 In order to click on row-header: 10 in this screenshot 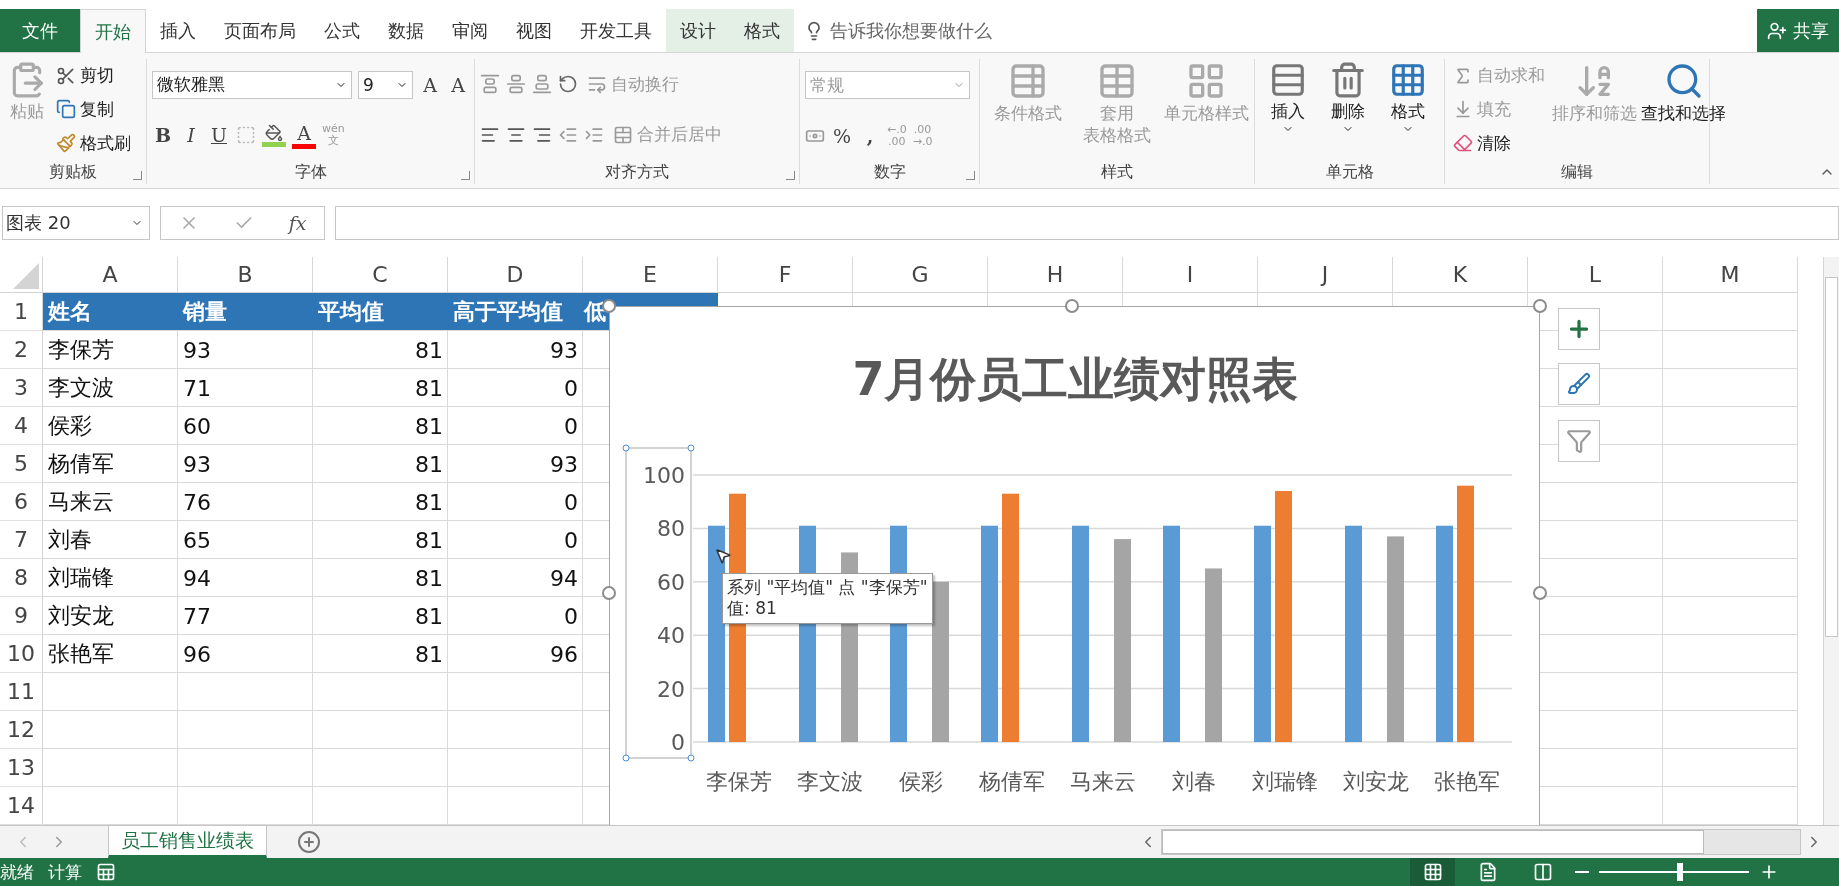, I will do `click(21, 654)`.